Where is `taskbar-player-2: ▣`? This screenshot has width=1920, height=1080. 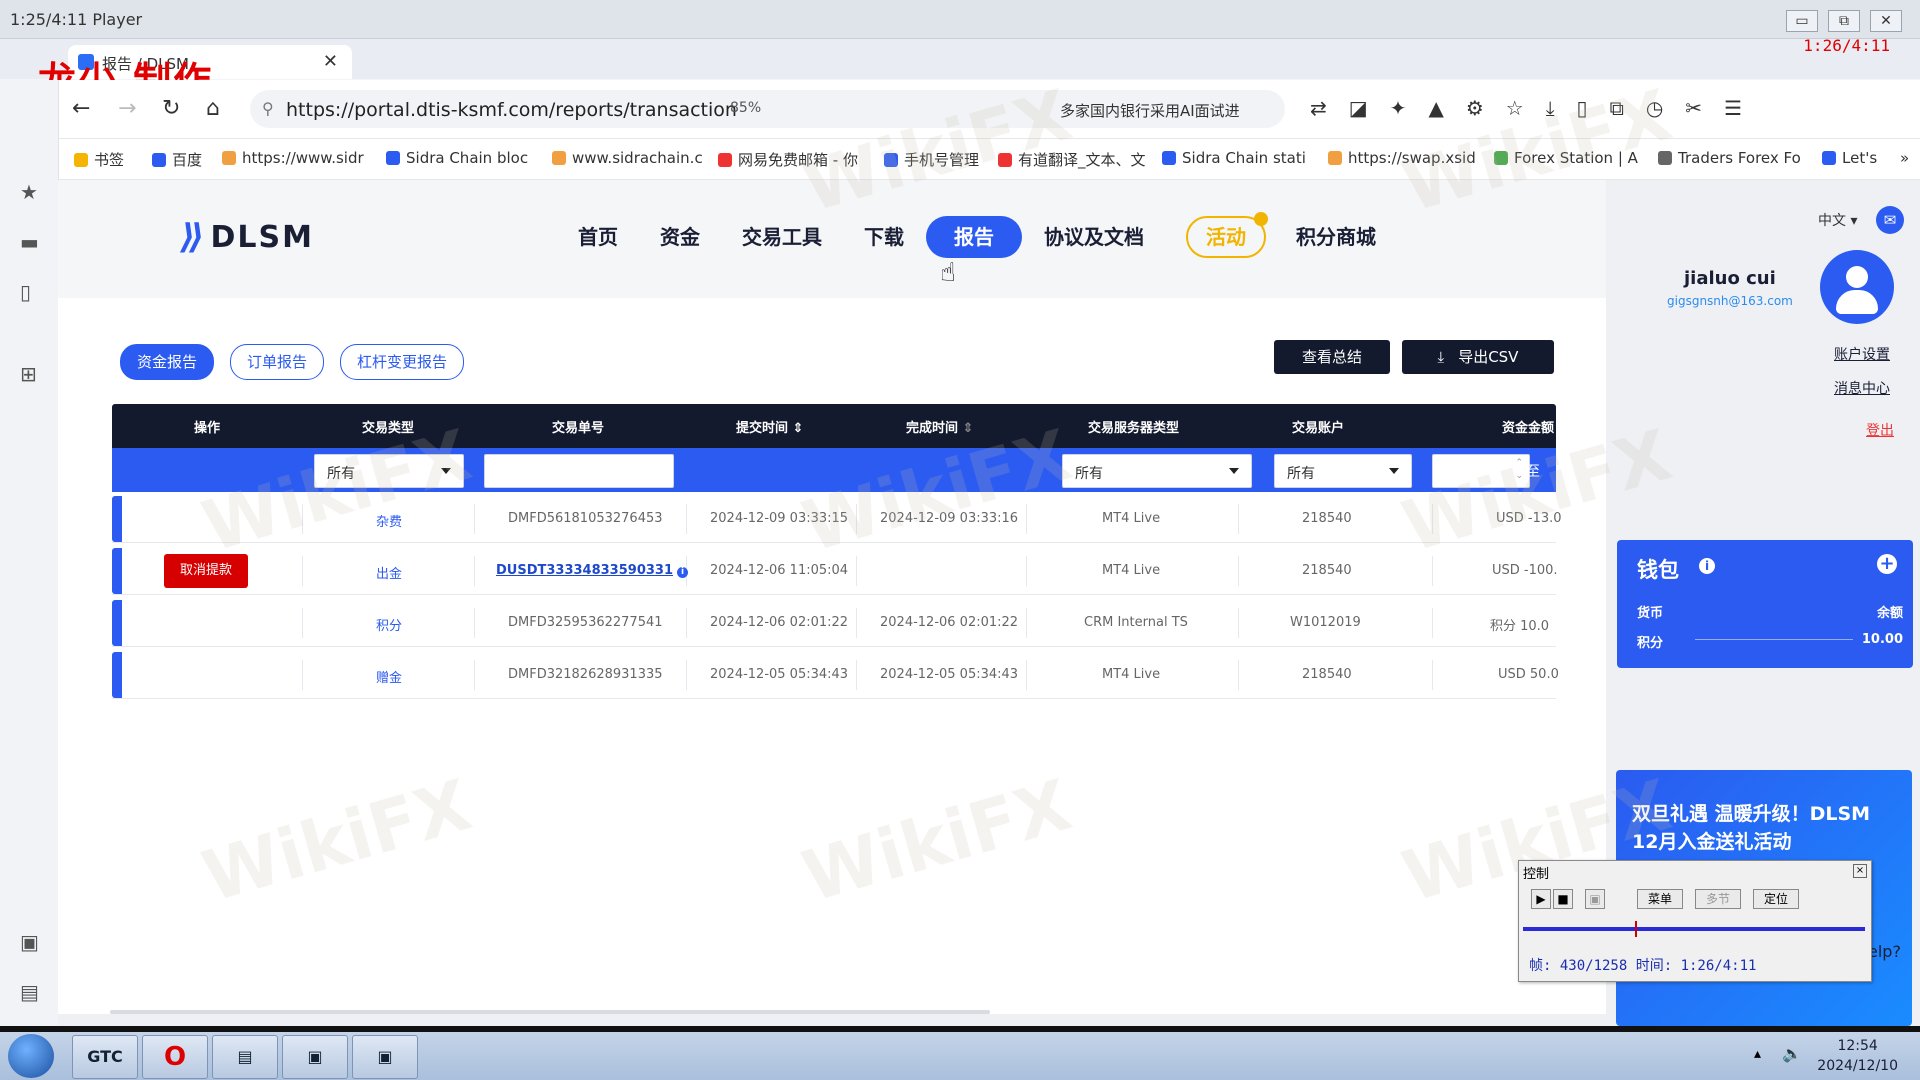
taskbar-player-2: ▣ is located at coordinates (385, 1057).